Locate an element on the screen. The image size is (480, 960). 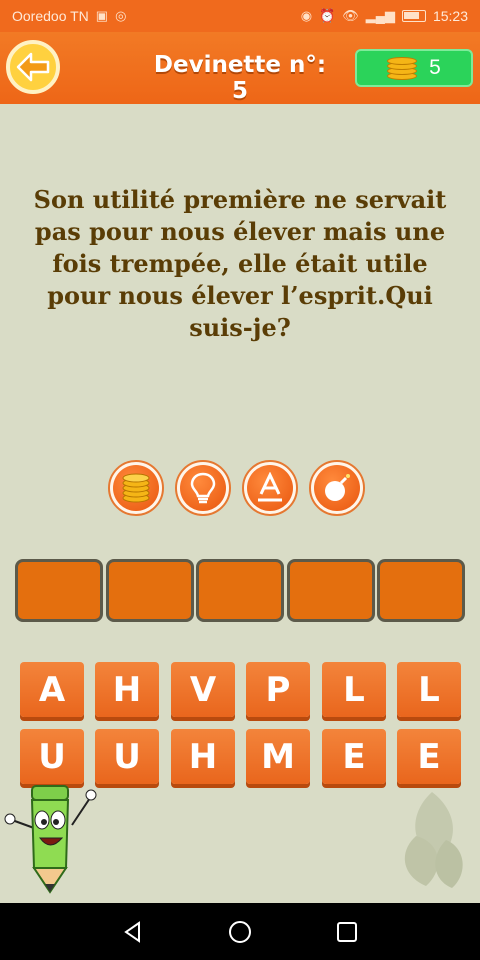
carrier-label: Ooredoo TN is located at coordinates (50, 16).